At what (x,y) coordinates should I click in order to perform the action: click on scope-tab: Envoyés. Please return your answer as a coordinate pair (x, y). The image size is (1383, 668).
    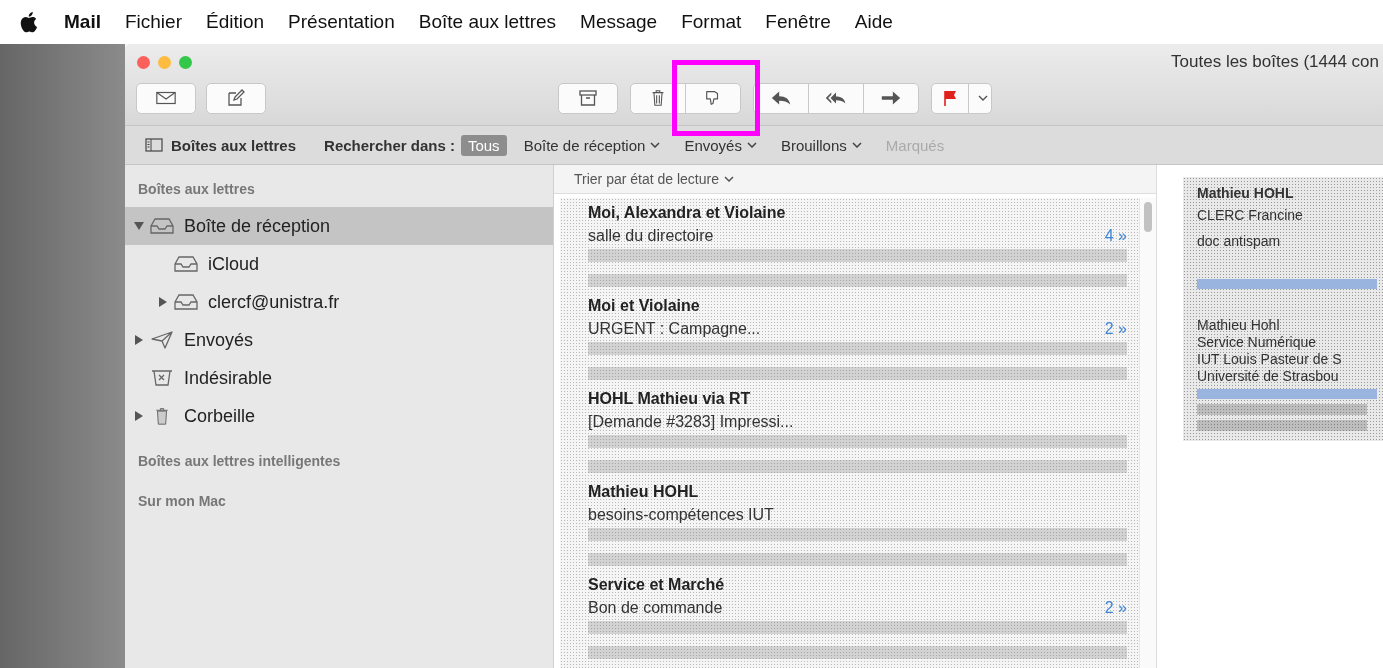
    Looking at the image, I should click on (720, 145).